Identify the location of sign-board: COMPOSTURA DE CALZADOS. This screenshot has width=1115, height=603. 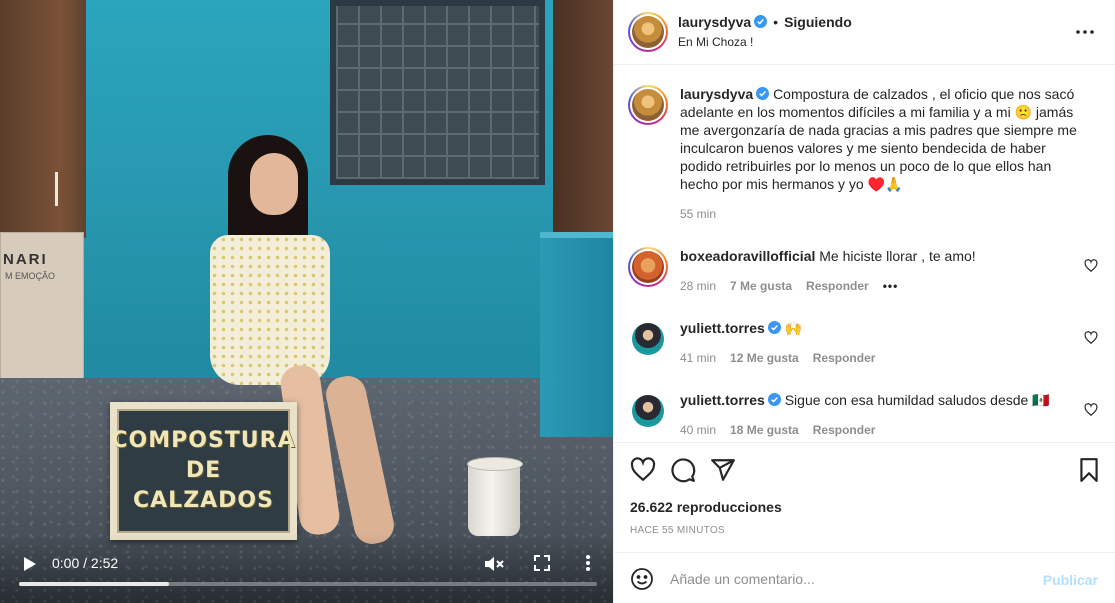
(203, 471).